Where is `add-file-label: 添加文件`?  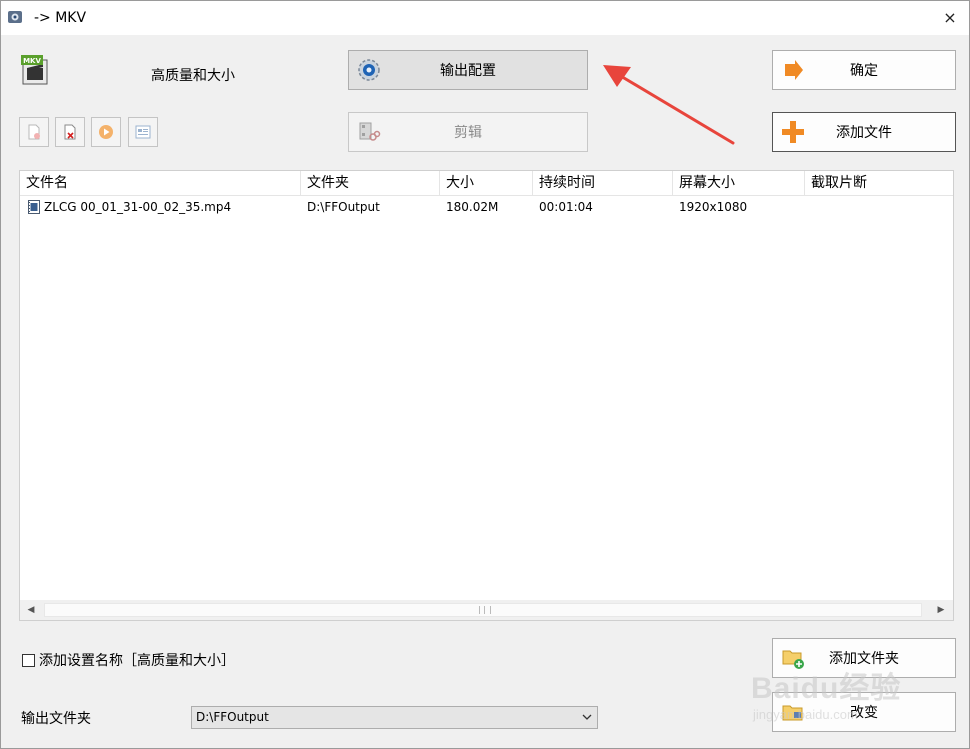 add-file-label: 添加文件 is located at coordinates (864, 133).